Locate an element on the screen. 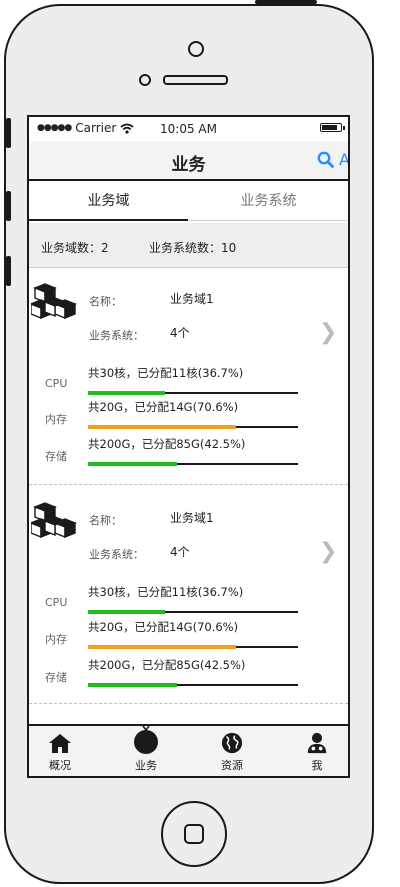 The height and width of the screenshot is (887, 400). summary-bar: 业务域数：2 业务系统数：10 is located at coordinates (188, 245).